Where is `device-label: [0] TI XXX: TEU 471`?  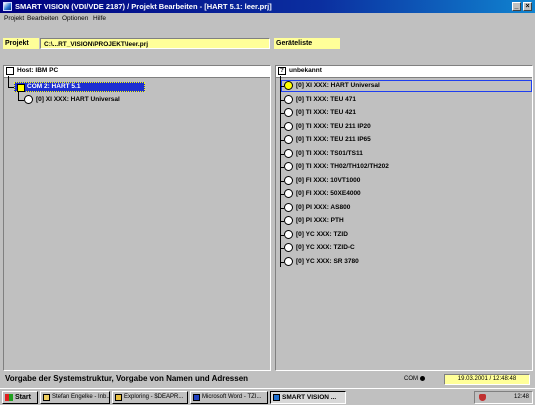
device-label: [0] TI XXX: TEU 471 is located at coordinates (326, 99).